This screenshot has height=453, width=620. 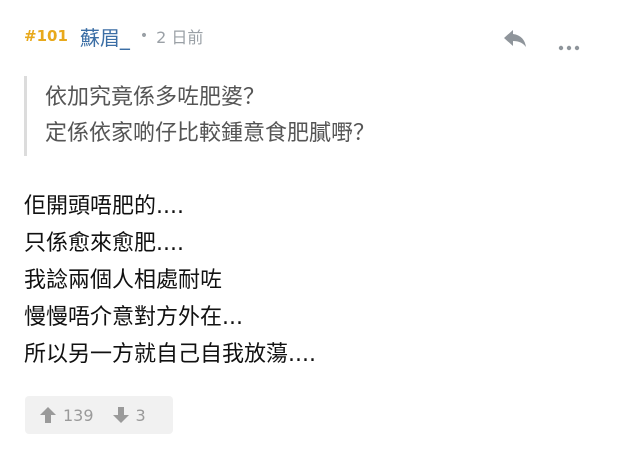 I want to click on post-time: 2 日前, so click(x=180, y=37).